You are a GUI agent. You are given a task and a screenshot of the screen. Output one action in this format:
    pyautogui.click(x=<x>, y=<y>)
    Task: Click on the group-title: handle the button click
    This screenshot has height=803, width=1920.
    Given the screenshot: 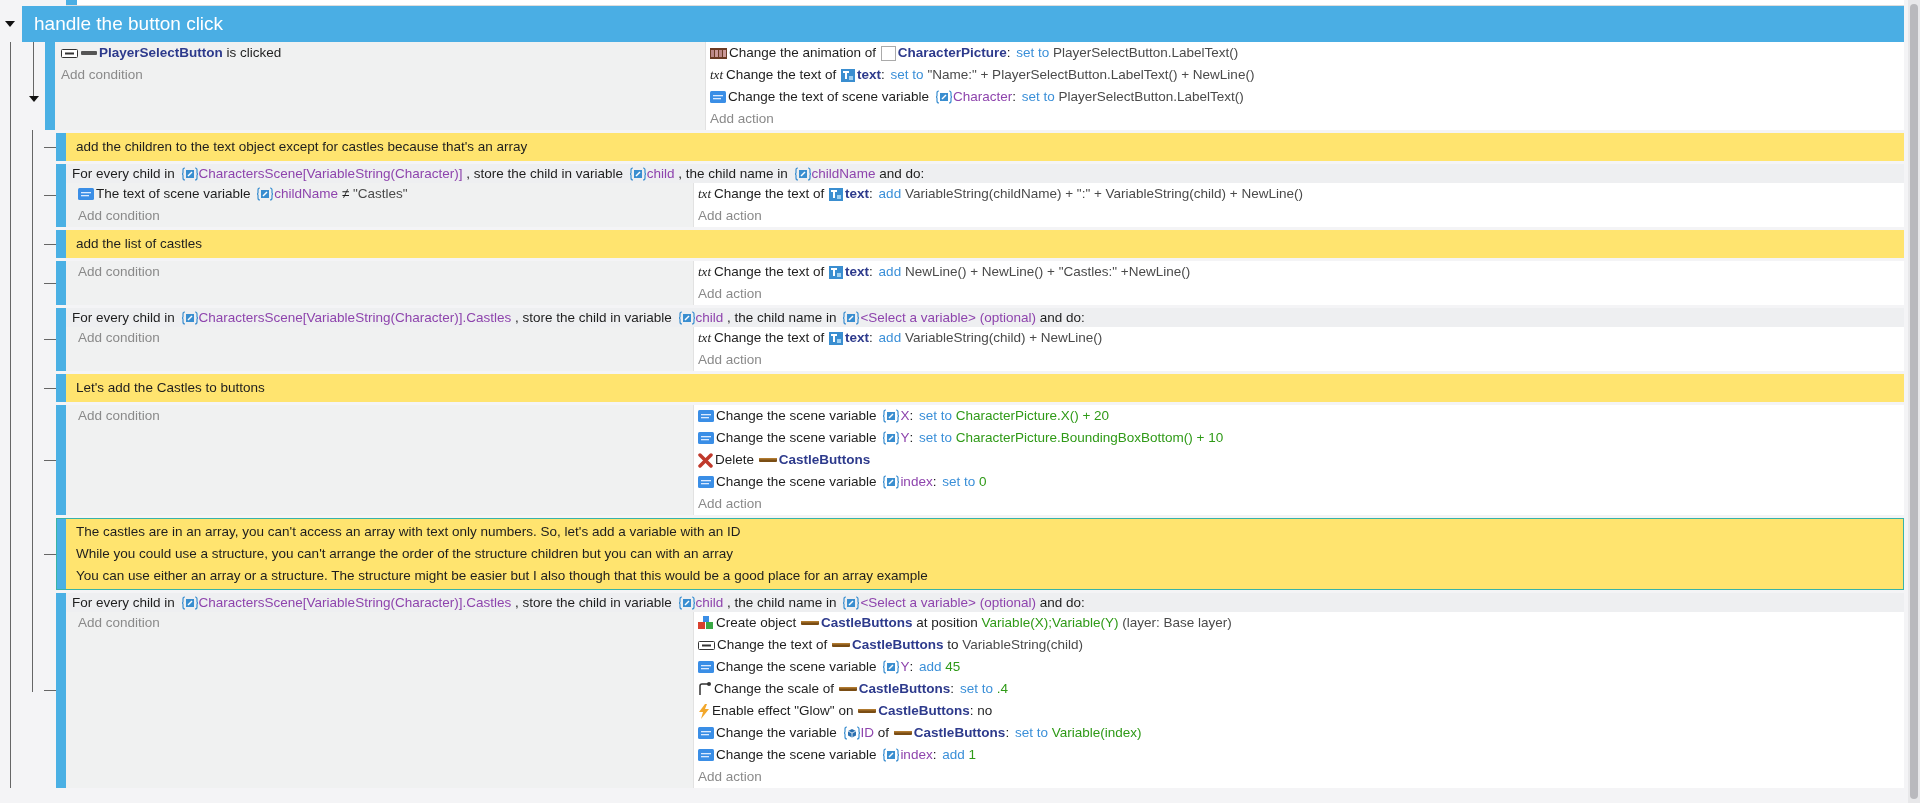 What is the action you would take?
    pyautogui.click(x=129, y=24)
    